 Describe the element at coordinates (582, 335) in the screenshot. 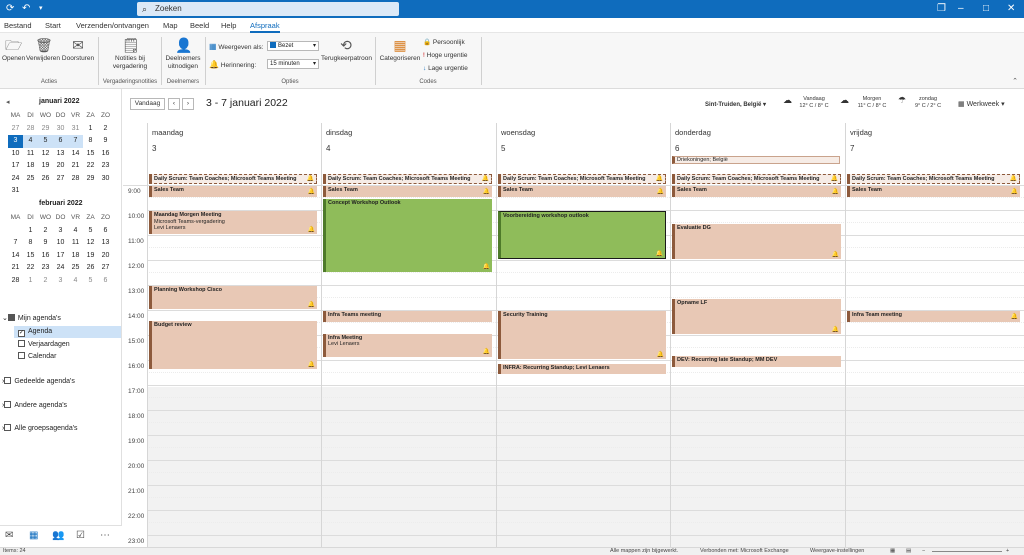

I see `security-training-event: Security Training 🔔` at that location.